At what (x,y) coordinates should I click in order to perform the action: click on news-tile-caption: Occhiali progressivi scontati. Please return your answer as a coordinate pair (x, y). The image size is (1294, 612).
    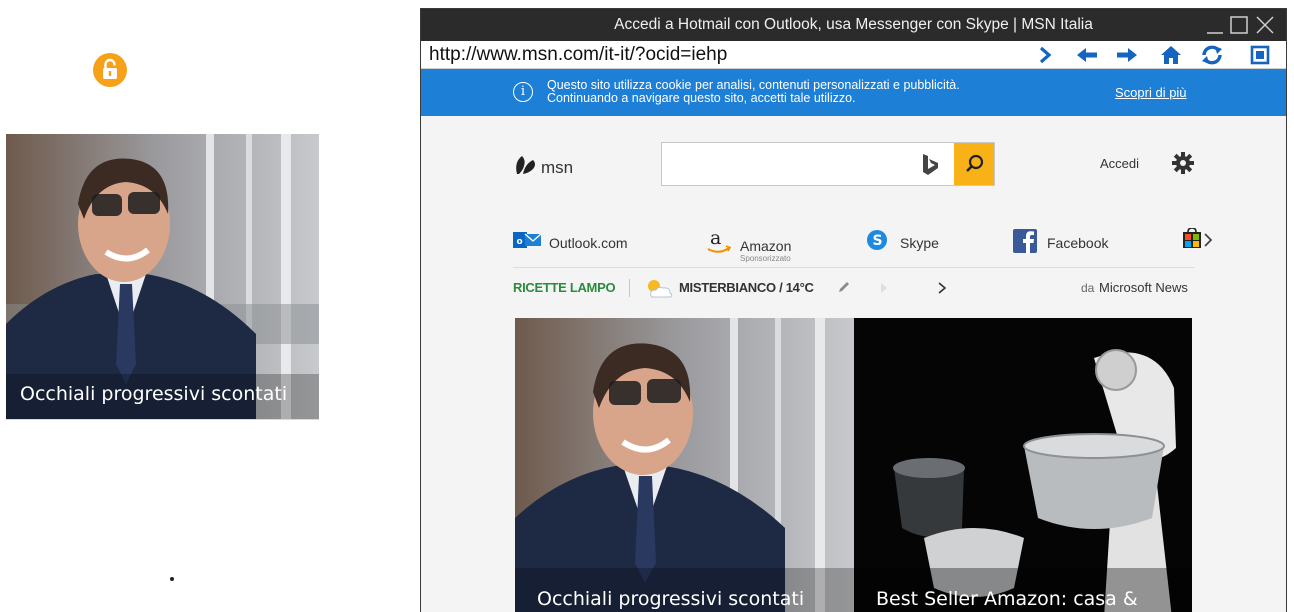
    Looking at the image, I should click on (671, 599).